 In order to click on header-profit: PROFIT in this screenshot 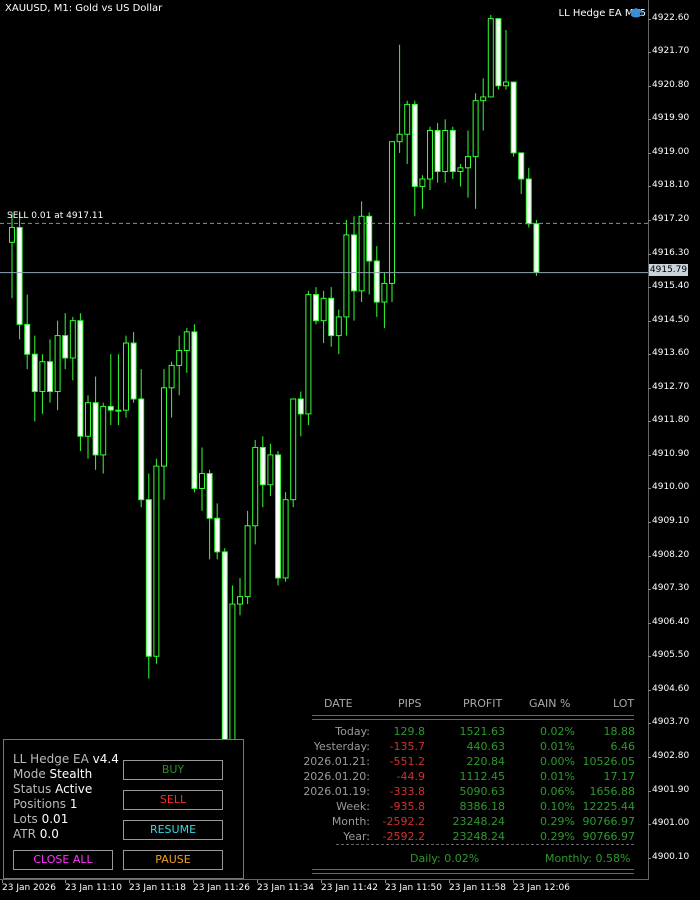, I will do `click(483, 703)`.